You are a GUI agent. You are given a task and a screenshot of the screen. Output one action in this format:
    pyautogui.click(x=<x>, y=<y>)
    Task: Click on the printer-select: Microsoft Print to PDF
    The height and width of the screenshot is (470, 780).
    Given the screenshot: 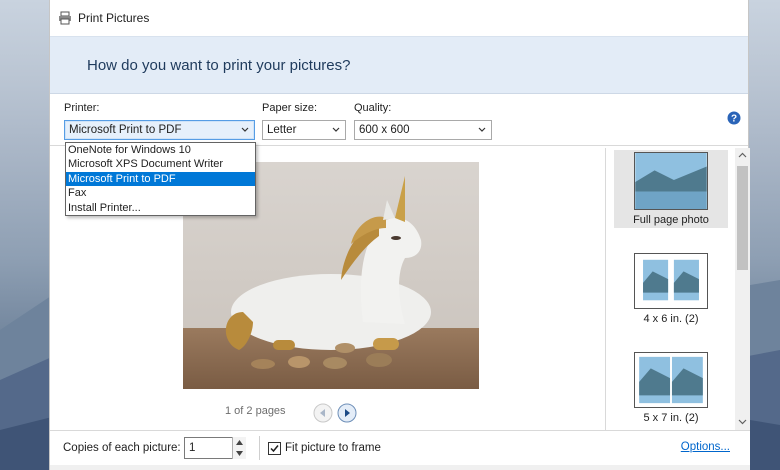 What is the action you would take?
    pyautogui.click(x=159, y=130)
    